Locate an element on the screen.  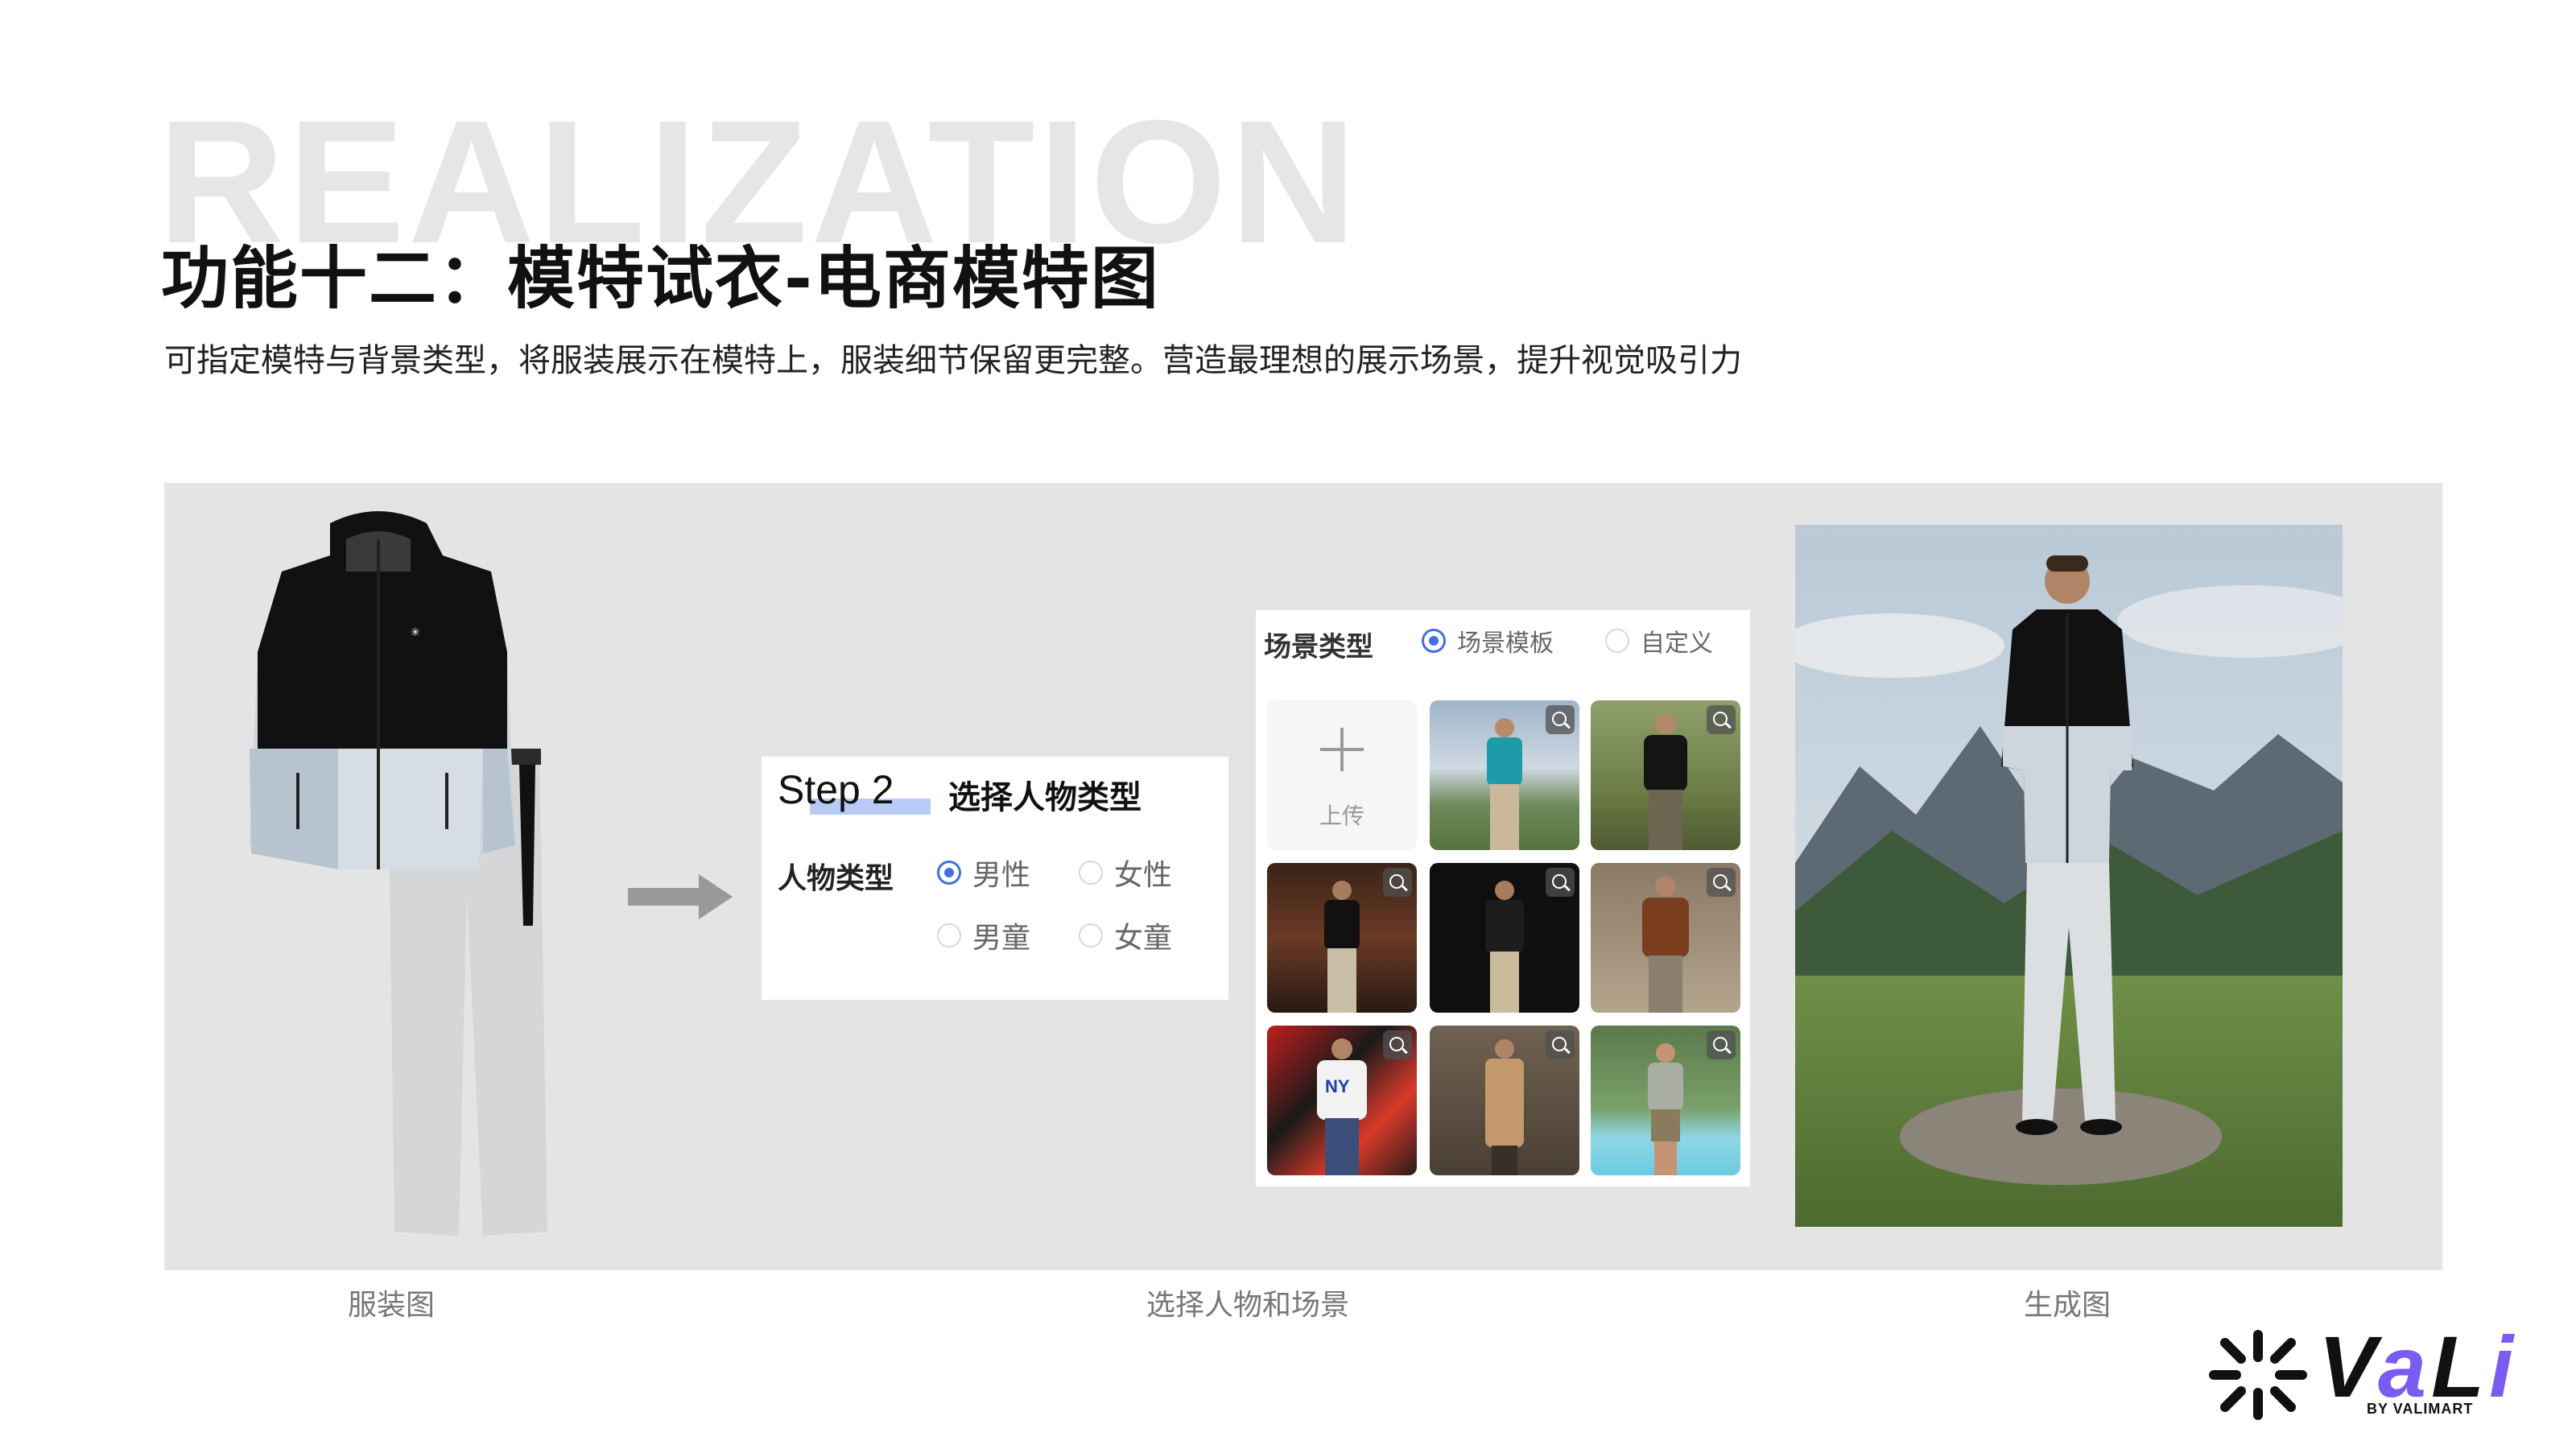
caption-select: 选择人物和场景 is located at coordinates (1248, 1305).